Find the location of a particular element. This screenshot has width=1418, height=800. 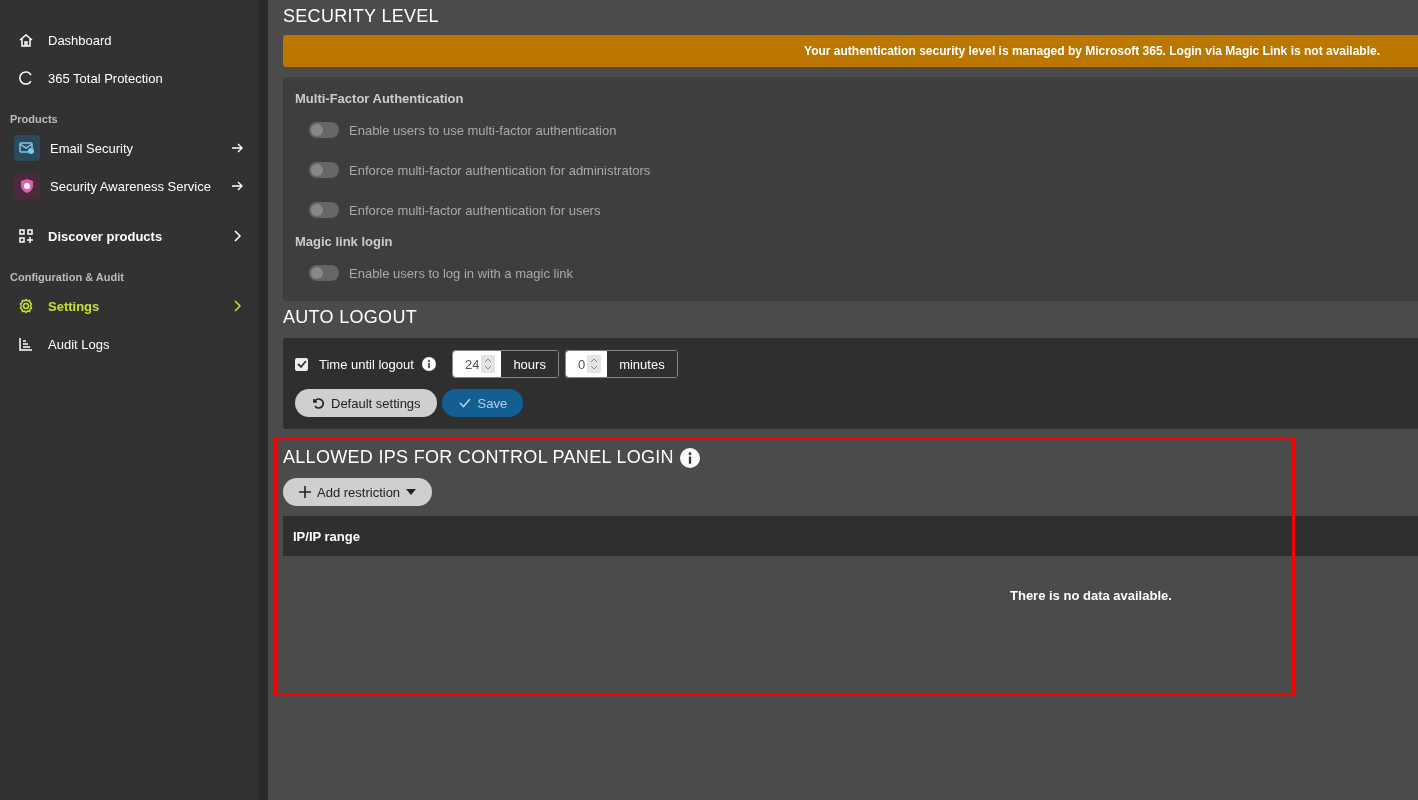

toggle-label: Enable users to use multi-factor authentication is located at coordinates (483, 130).